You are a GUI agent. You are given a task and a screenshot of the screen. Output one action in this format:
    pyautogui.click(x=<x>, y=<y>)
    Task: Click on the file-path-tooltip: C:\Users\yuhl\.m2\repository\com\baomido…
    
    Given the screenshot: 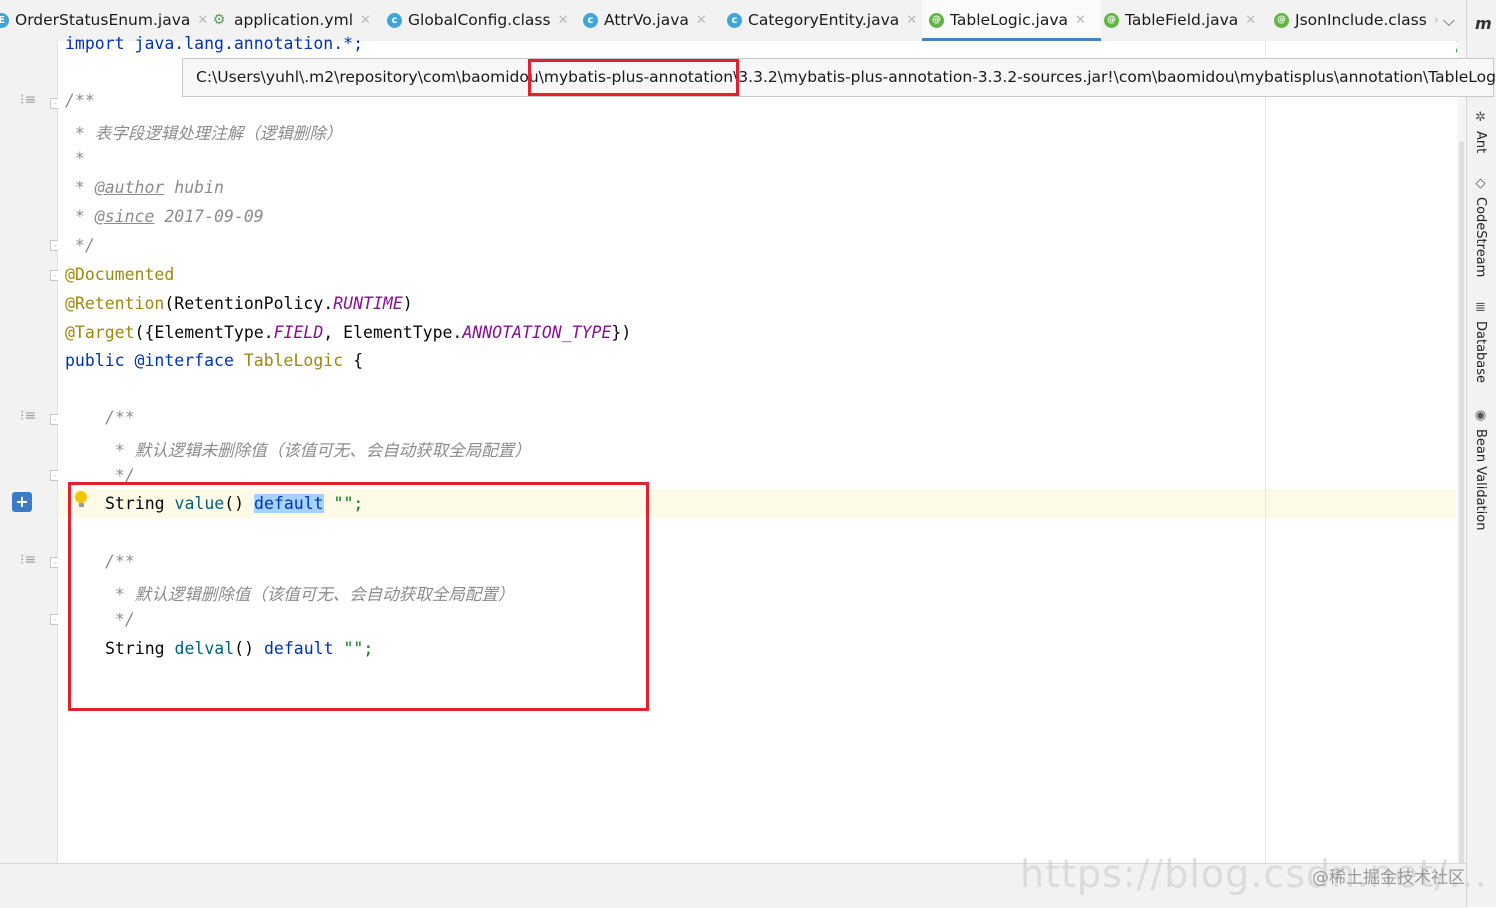 What is the action you would take?
    pyautogui.click(x=839, y=77)
    